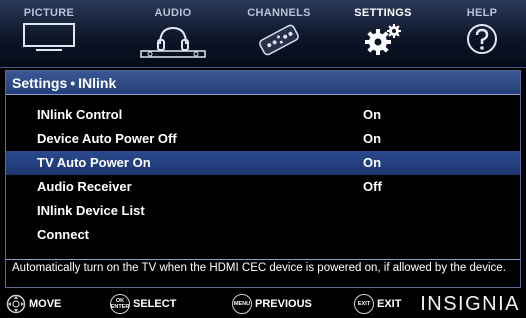 This screenshot has width=526, height=318. I want to click on menu-item-label: Device Auto Power Off, so click(107, 138).